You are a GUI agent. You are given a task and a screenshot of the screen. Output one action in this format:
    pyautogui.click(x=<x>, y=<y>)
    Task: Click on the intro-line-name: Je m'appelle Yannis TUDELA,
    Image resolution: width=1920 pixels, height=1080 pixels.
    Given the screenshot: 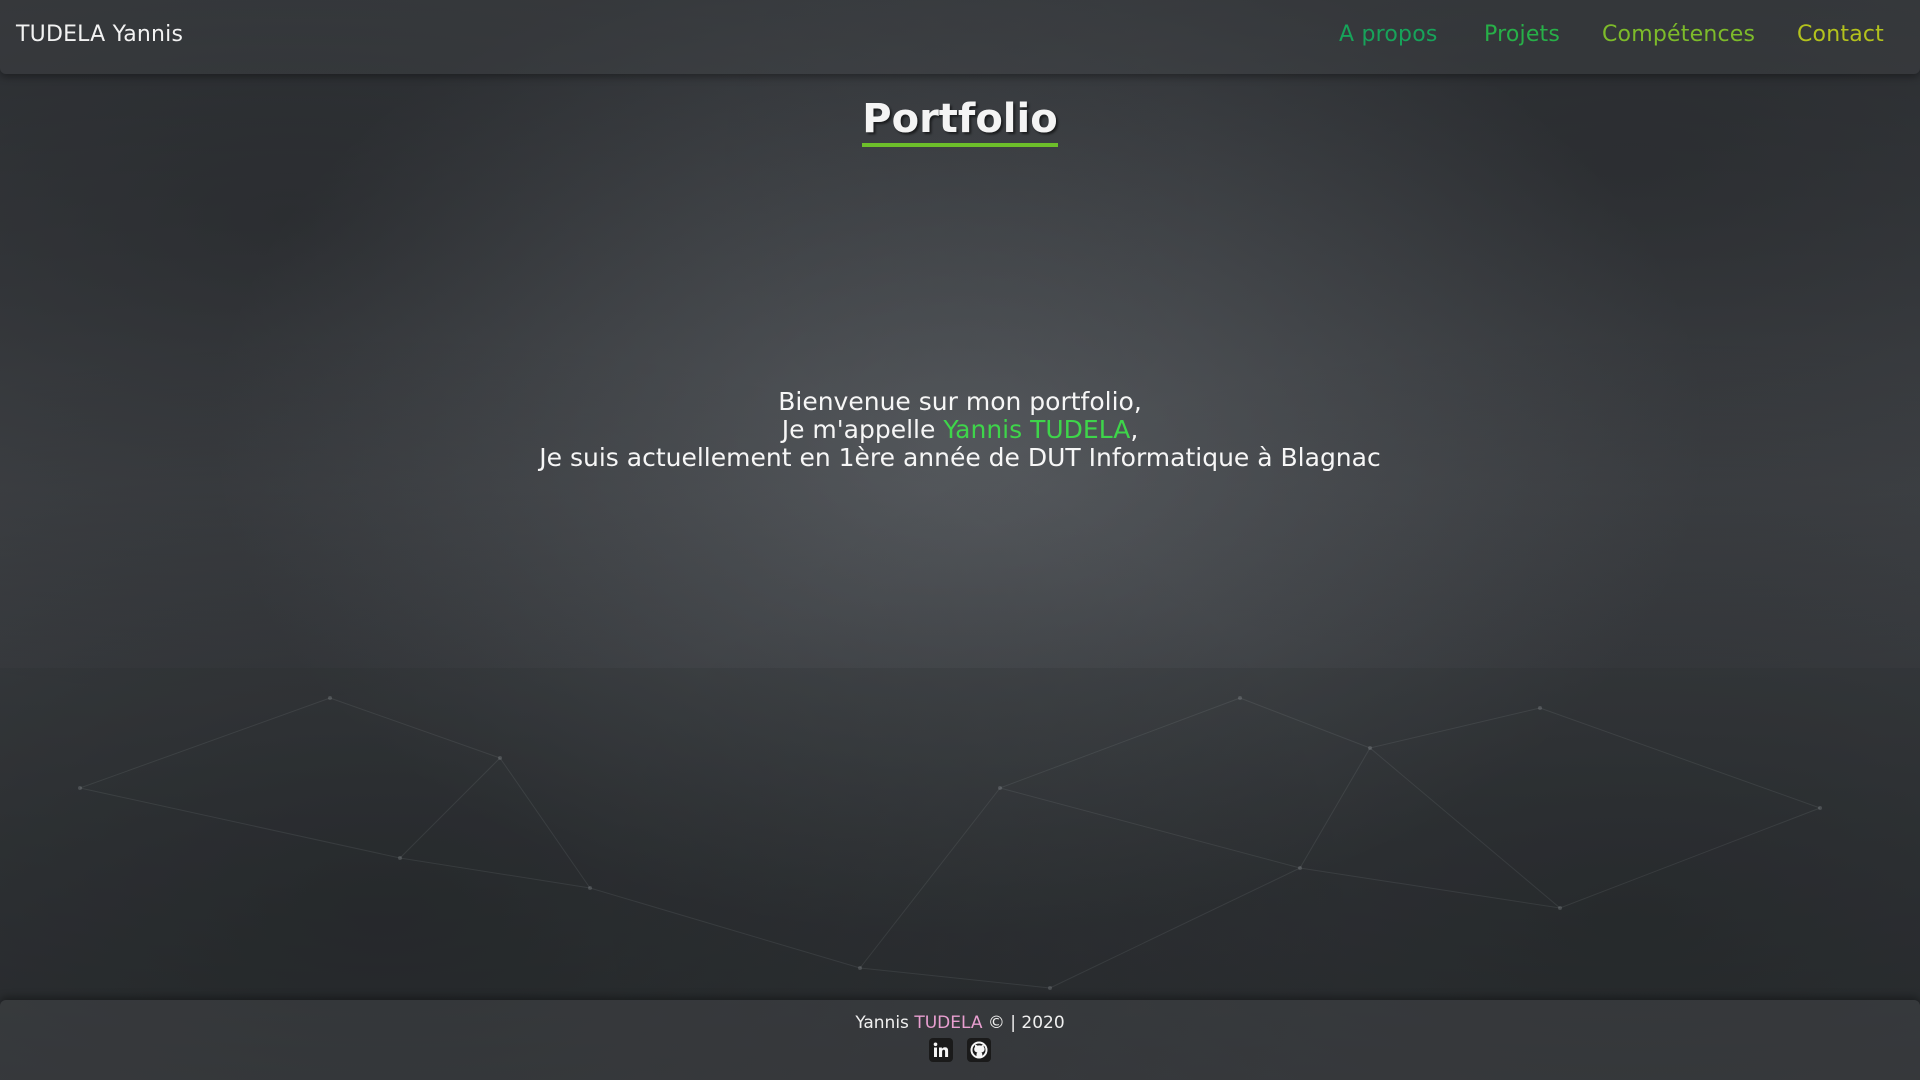 What is the action you would take?
    pyautogui.click(x=960, y=430)
    